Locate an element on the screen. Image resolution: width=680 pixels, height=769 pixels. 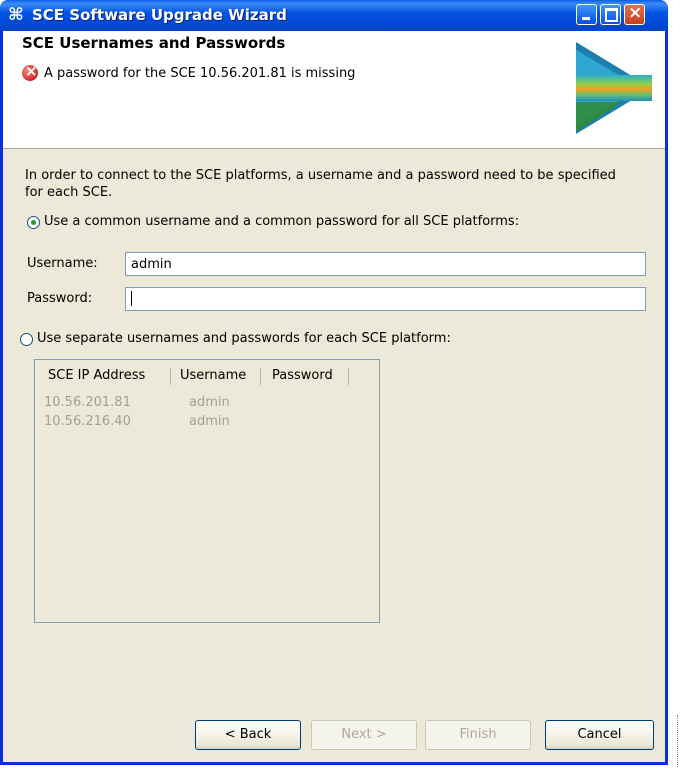
close-icon: × is located at coordinates (635, 13).